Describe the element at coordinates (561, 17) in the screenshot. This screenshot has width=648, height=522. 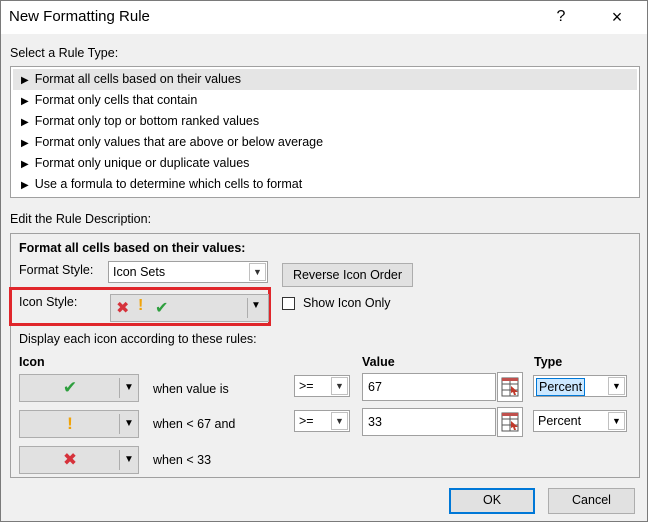
I see `help-icon: ?` at that location.